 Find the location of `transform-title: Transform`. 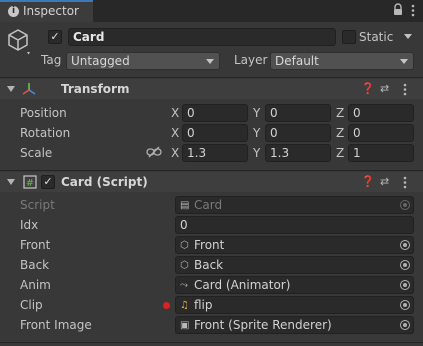

transform-title: Transform is located at coordinates (95, 89).